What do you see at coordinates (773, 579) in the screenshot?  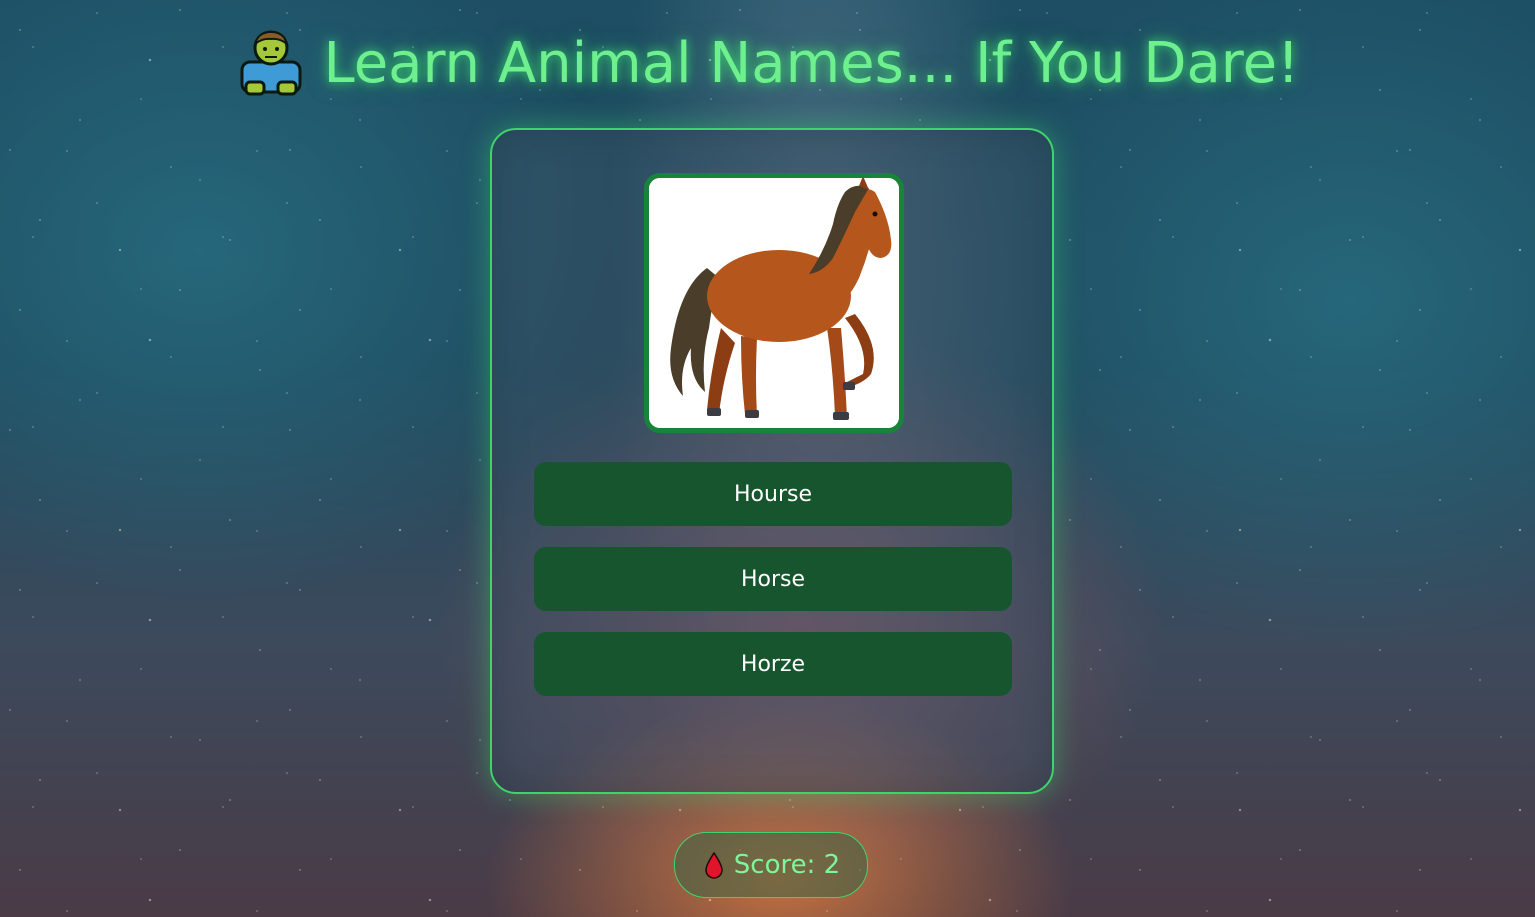 I see `answer-option-horse: Horse` at bounding box center [773, 579].